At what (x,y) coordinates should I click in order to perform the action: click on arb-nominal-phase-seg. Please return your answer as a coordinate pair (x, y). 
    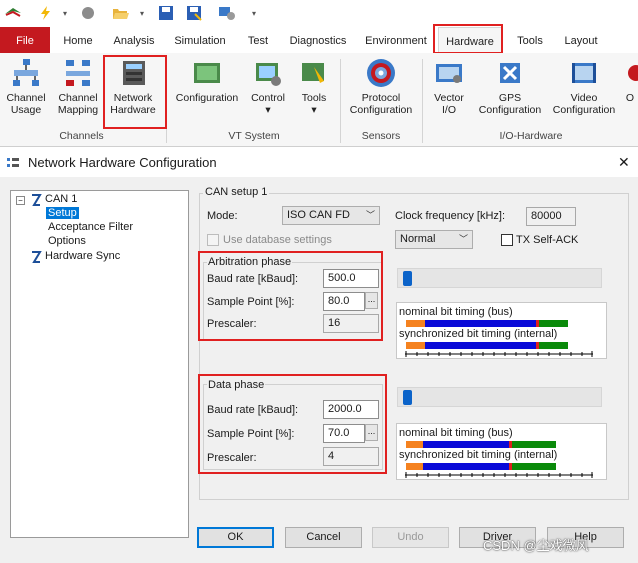
    Looking at the image, I should click on (480, 323).